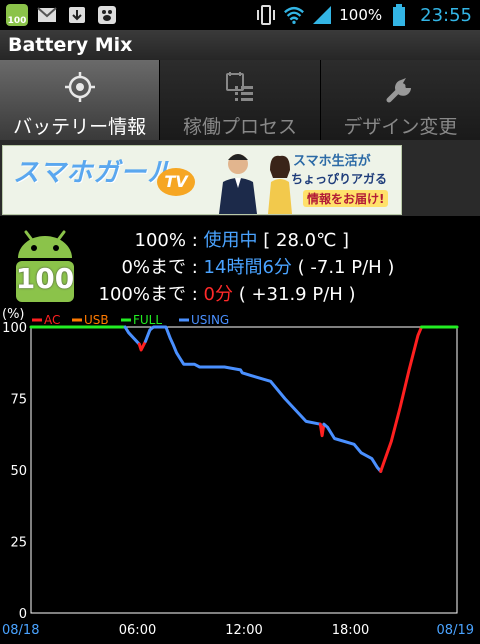  I want to click on tab-battery-info-label: バッテリー情報, so click(80, 127).